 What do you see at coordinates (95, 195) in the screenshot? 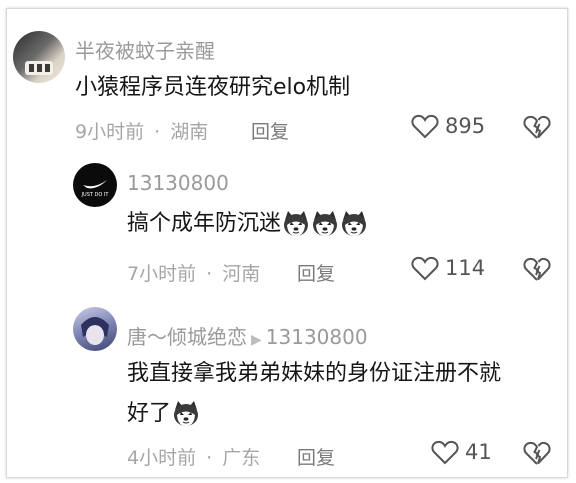
I see `avatar-logo-text: JUST DO IT` at bounding box center [95, 195].